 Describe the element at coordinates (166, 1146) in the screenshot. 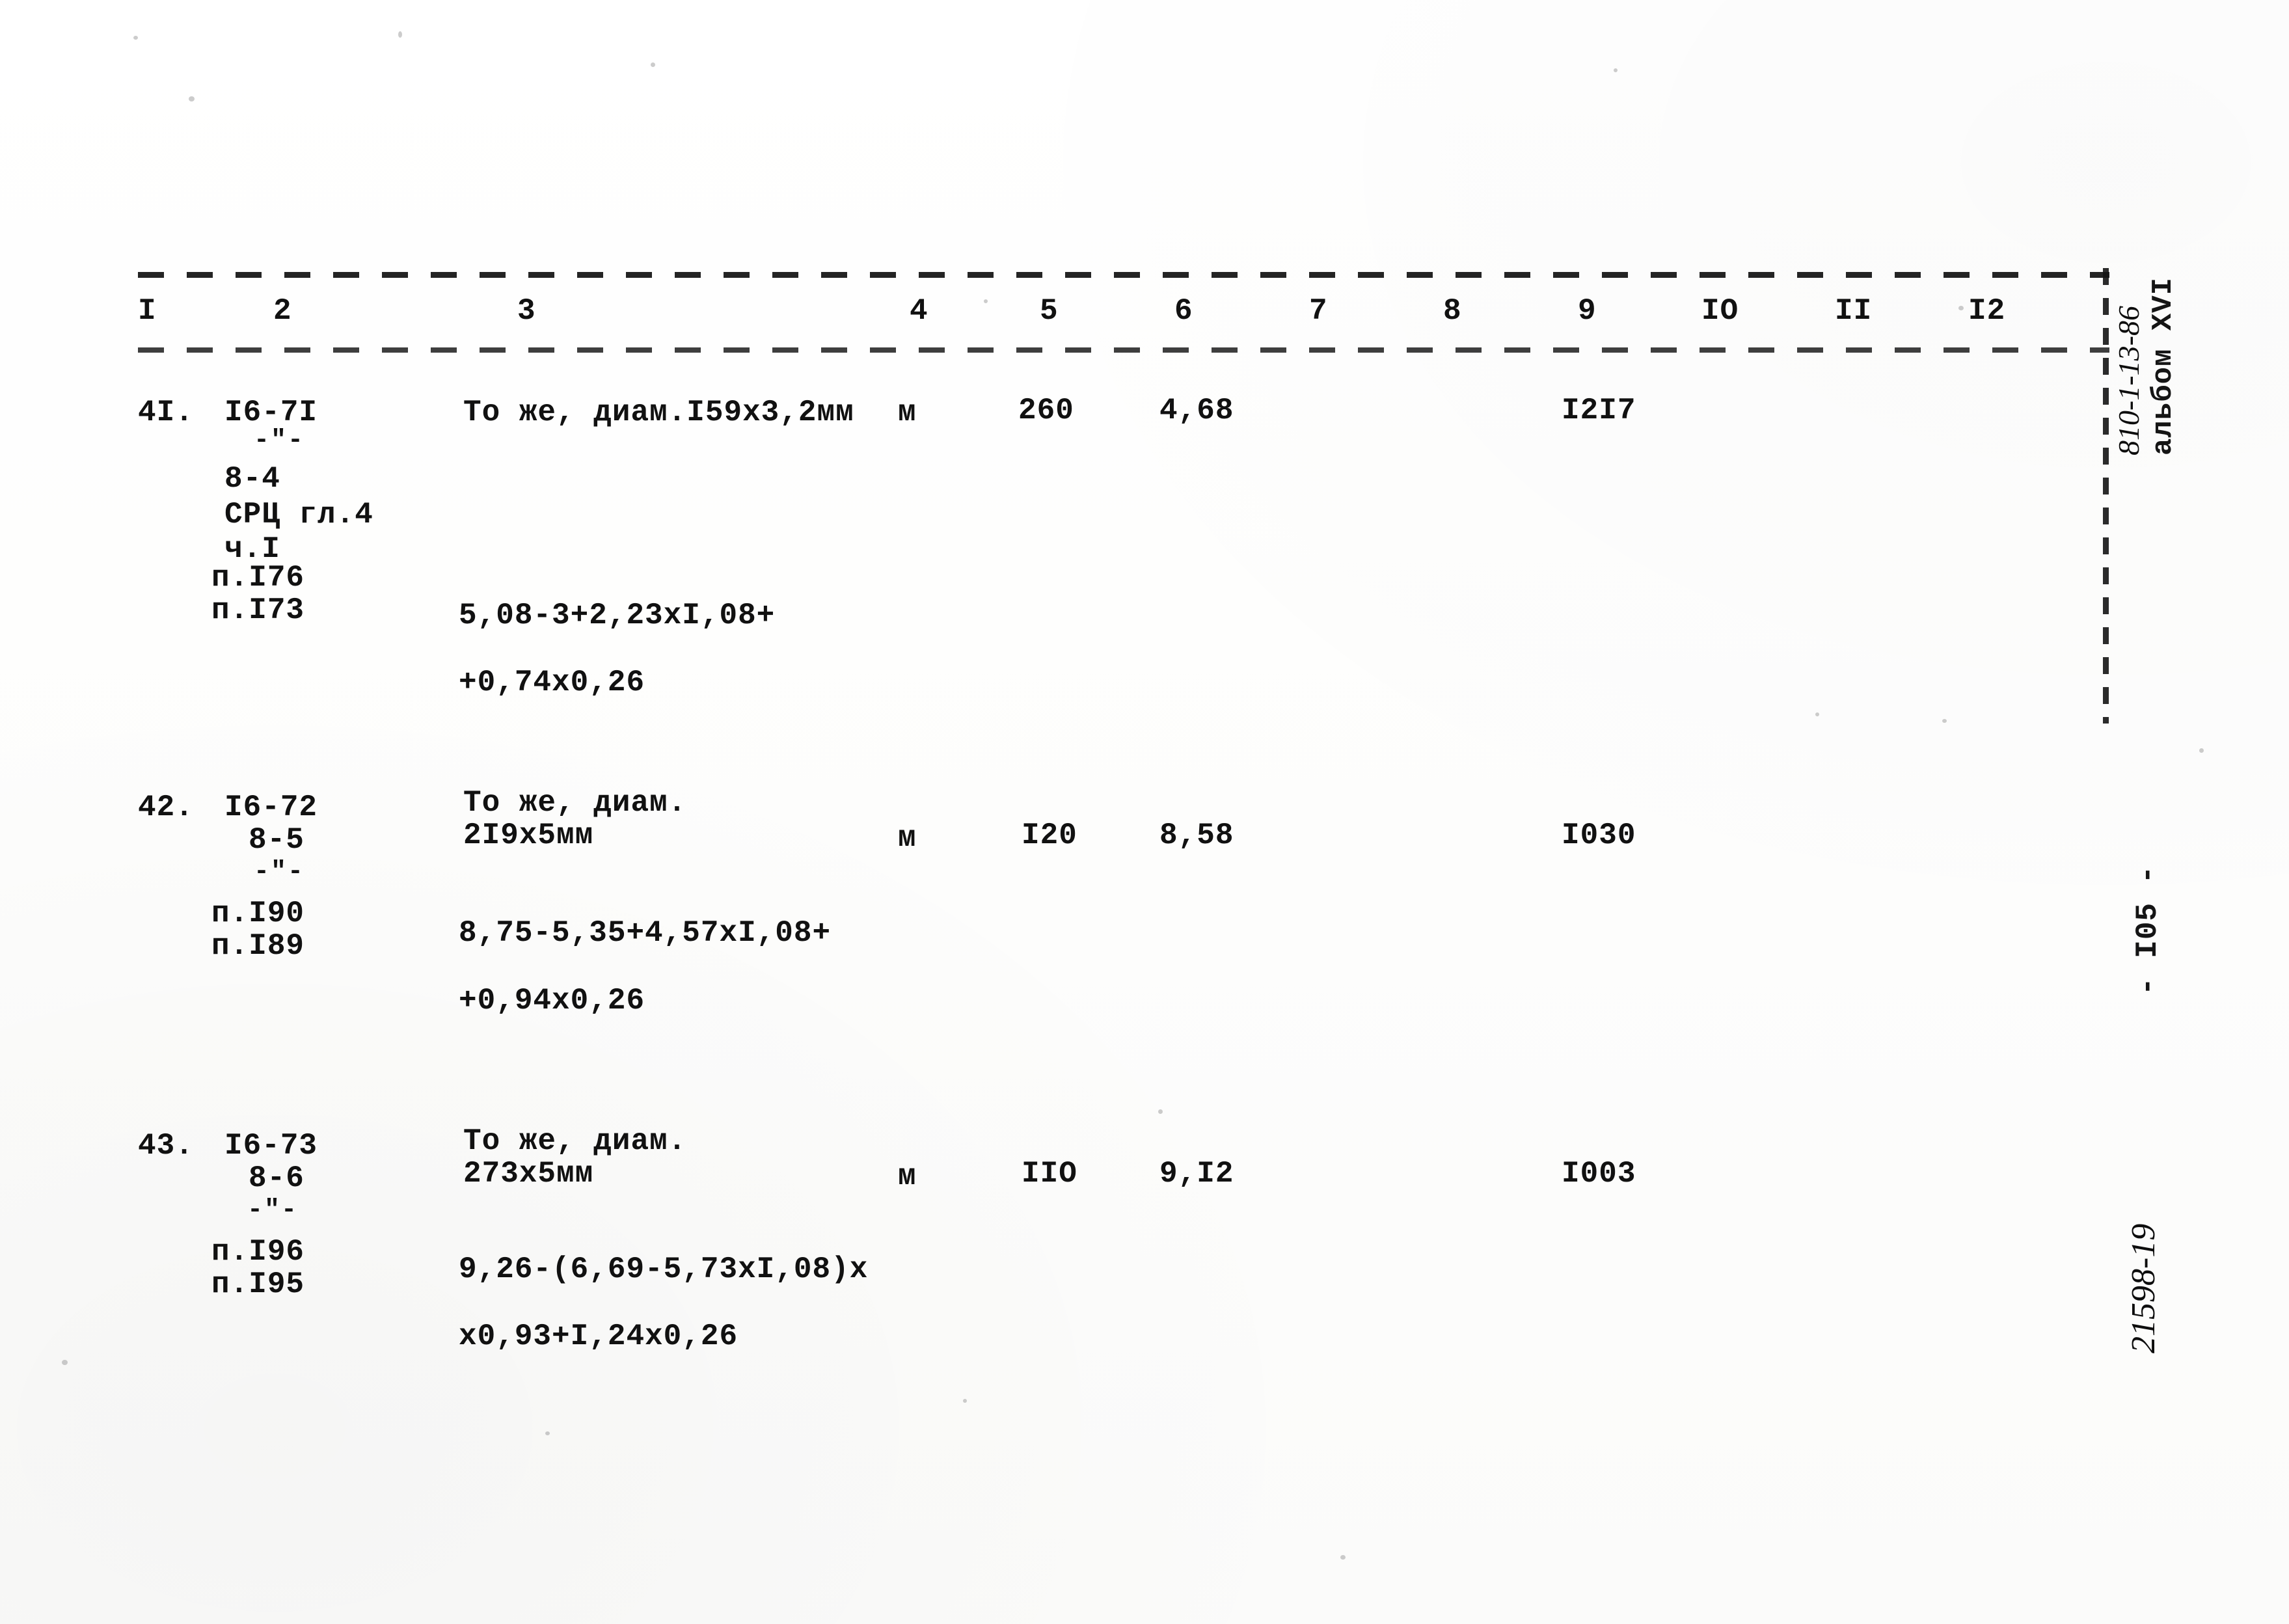

I see `row-number: 43.` at that location.